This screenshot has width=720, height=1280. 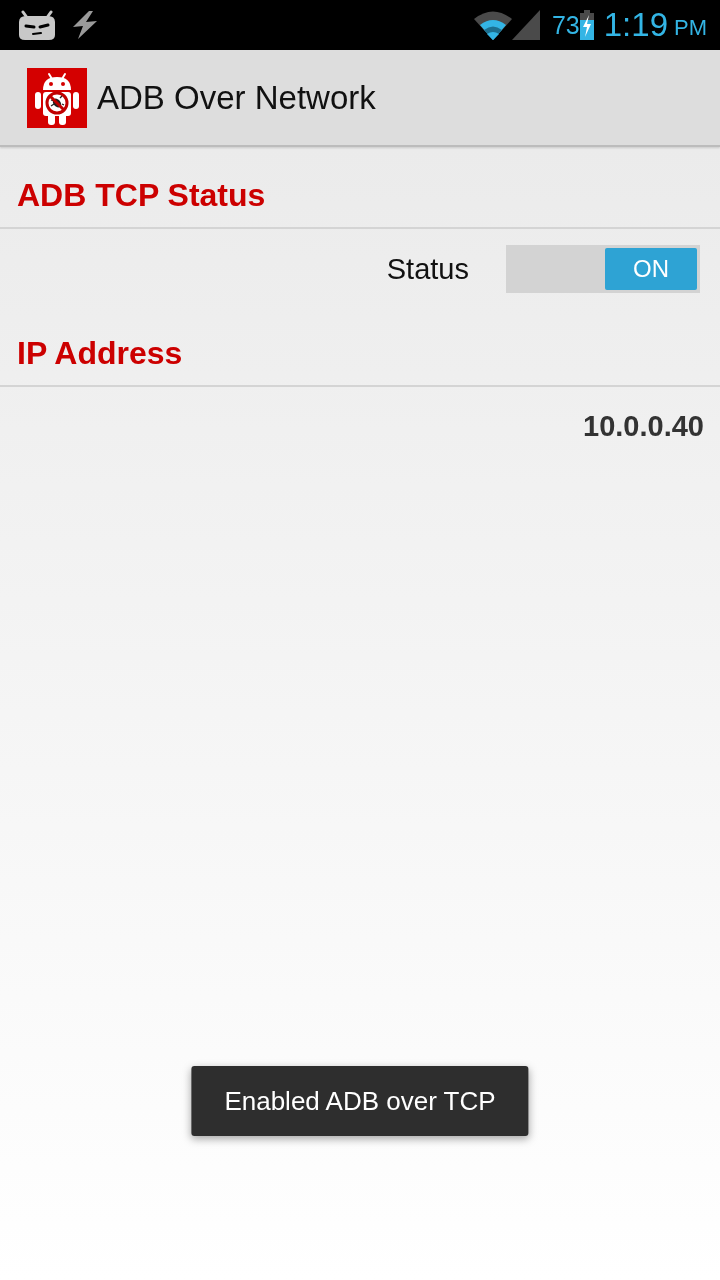 I want to click on battery-icon, so click(x=586, y=25).